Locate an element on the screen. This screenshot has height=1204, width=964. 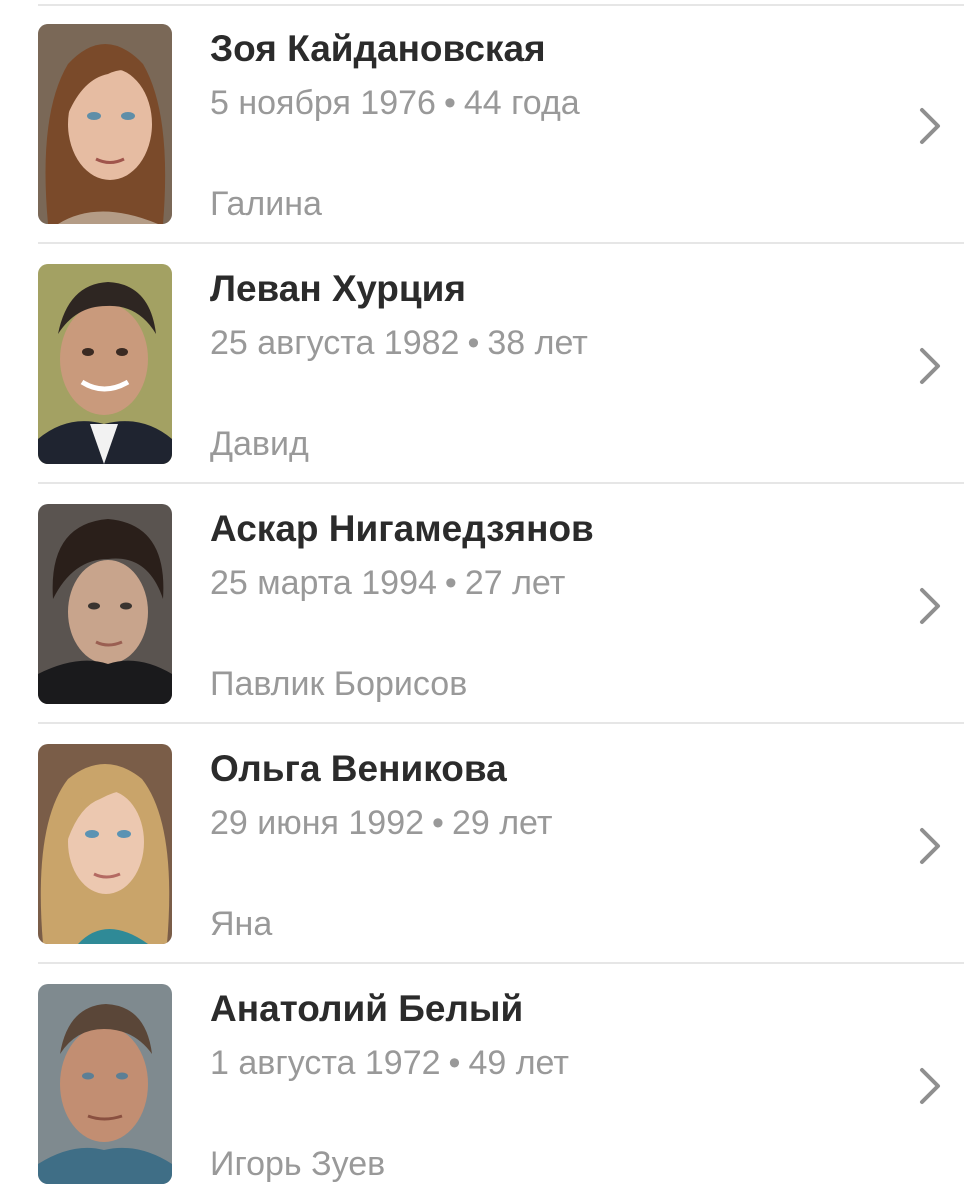
actor-birth-info: 25 августа 1982 • 38 лет is located at coordinates (399, 343).